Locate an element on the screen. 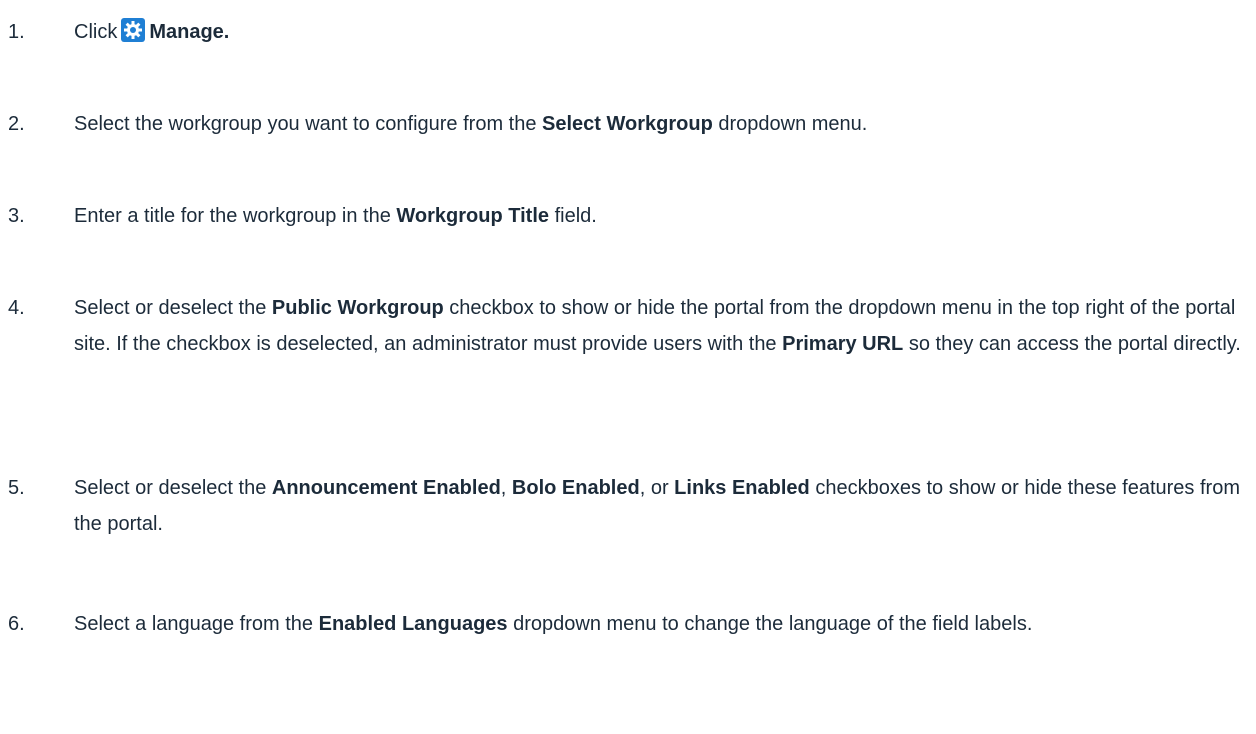 Image resolution: width=1256 pixels, height=734 pixels. step-text-bold: Announcement Enabled is located at coordinates (386, 488).